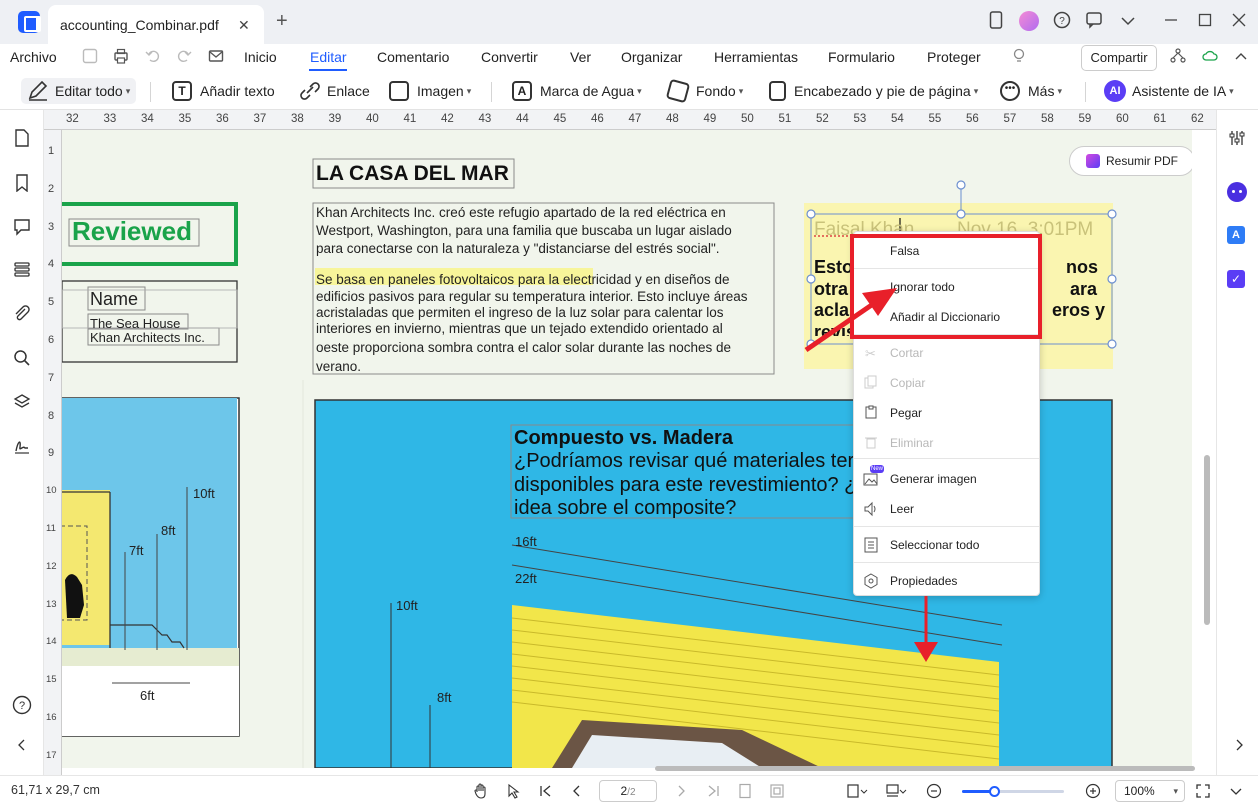 The width and height of the screenshot is (1258, 805). I want to click on ruler-tick-label: 41, so click(410, 119).